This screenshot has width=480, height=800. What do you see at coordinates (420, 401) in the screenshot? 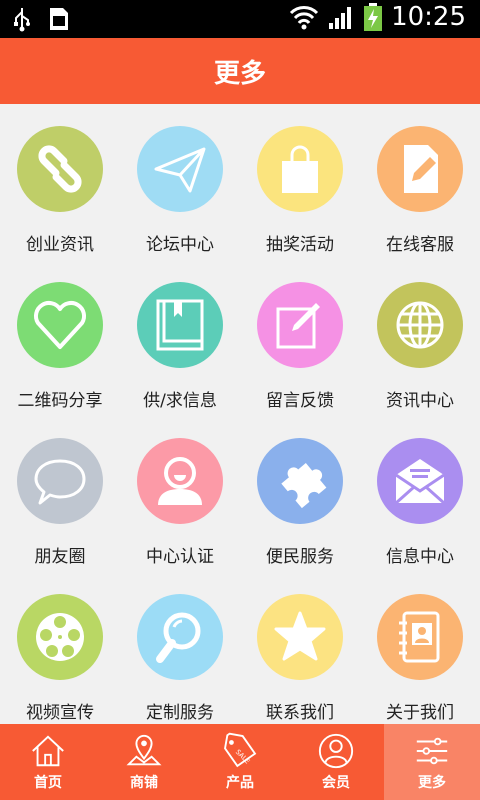
I see `grid-item-label: 资讯中心` at bounding box center [420, 401].